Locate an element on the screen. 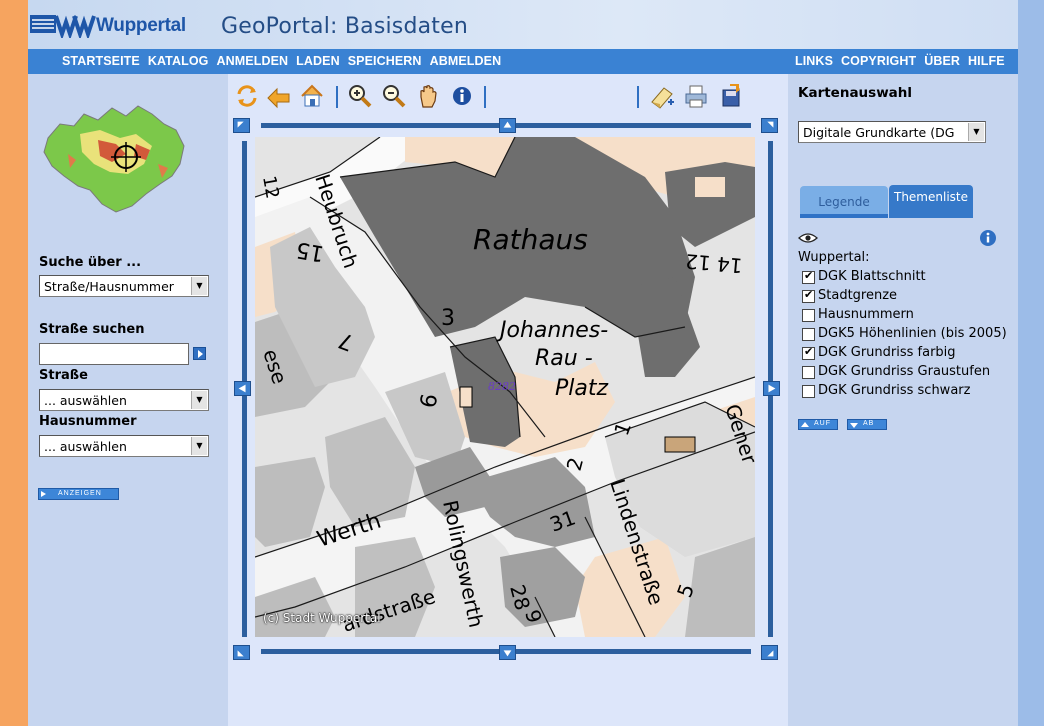 The width and height of the screenshot is (1044, 726). pan-west-button is located at coordinates (242, 388).